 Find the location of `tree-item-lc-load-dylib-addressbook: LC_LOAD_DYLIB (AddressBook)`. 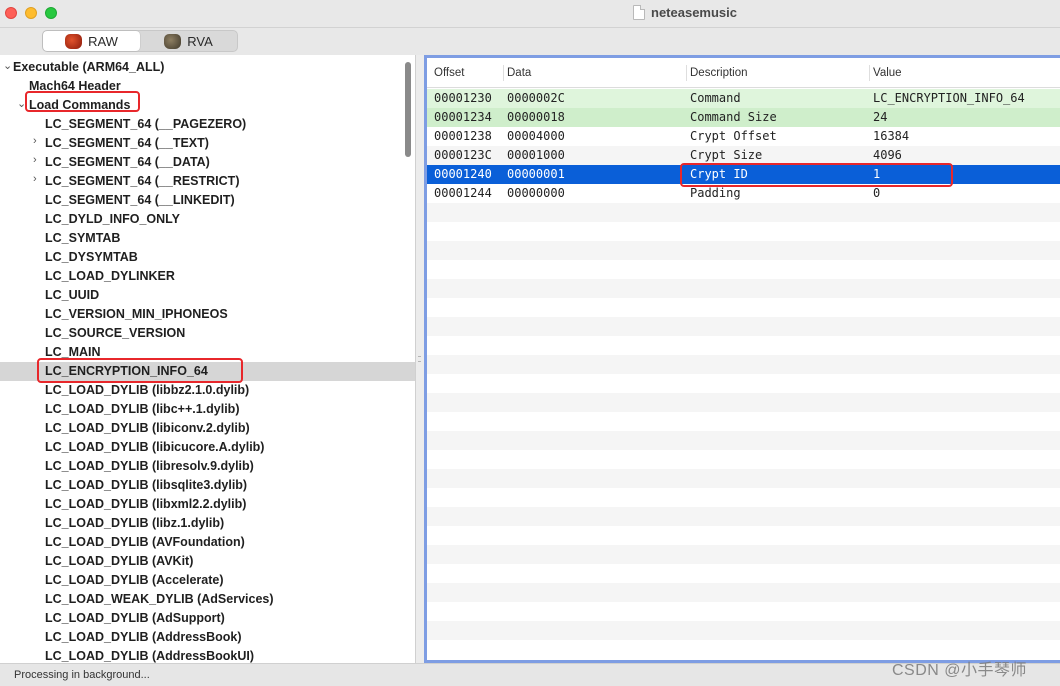

tree-item-lc-load-dylib-addressbook: LC_LOAD_DYLIB (AddressBook) is located at coordinates (207, 637).